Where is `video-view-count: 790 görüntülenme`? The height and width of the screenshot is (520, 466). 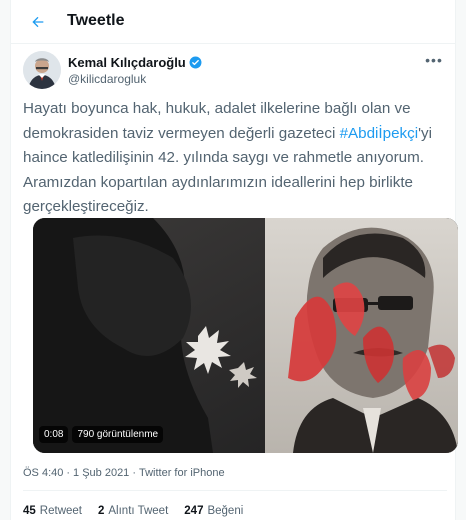 video-view-count: 790 görüntülenme is located at coordinates (118, 434).